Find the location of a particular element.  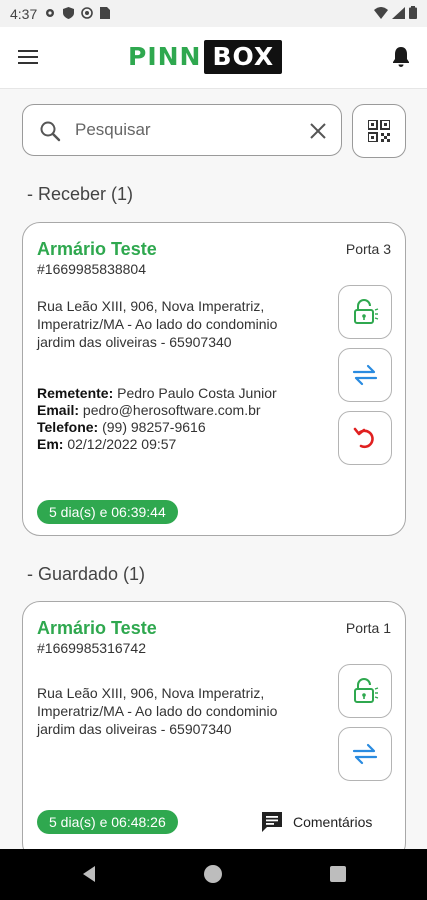

settings-status-icon is located at coordinates (50, 14).